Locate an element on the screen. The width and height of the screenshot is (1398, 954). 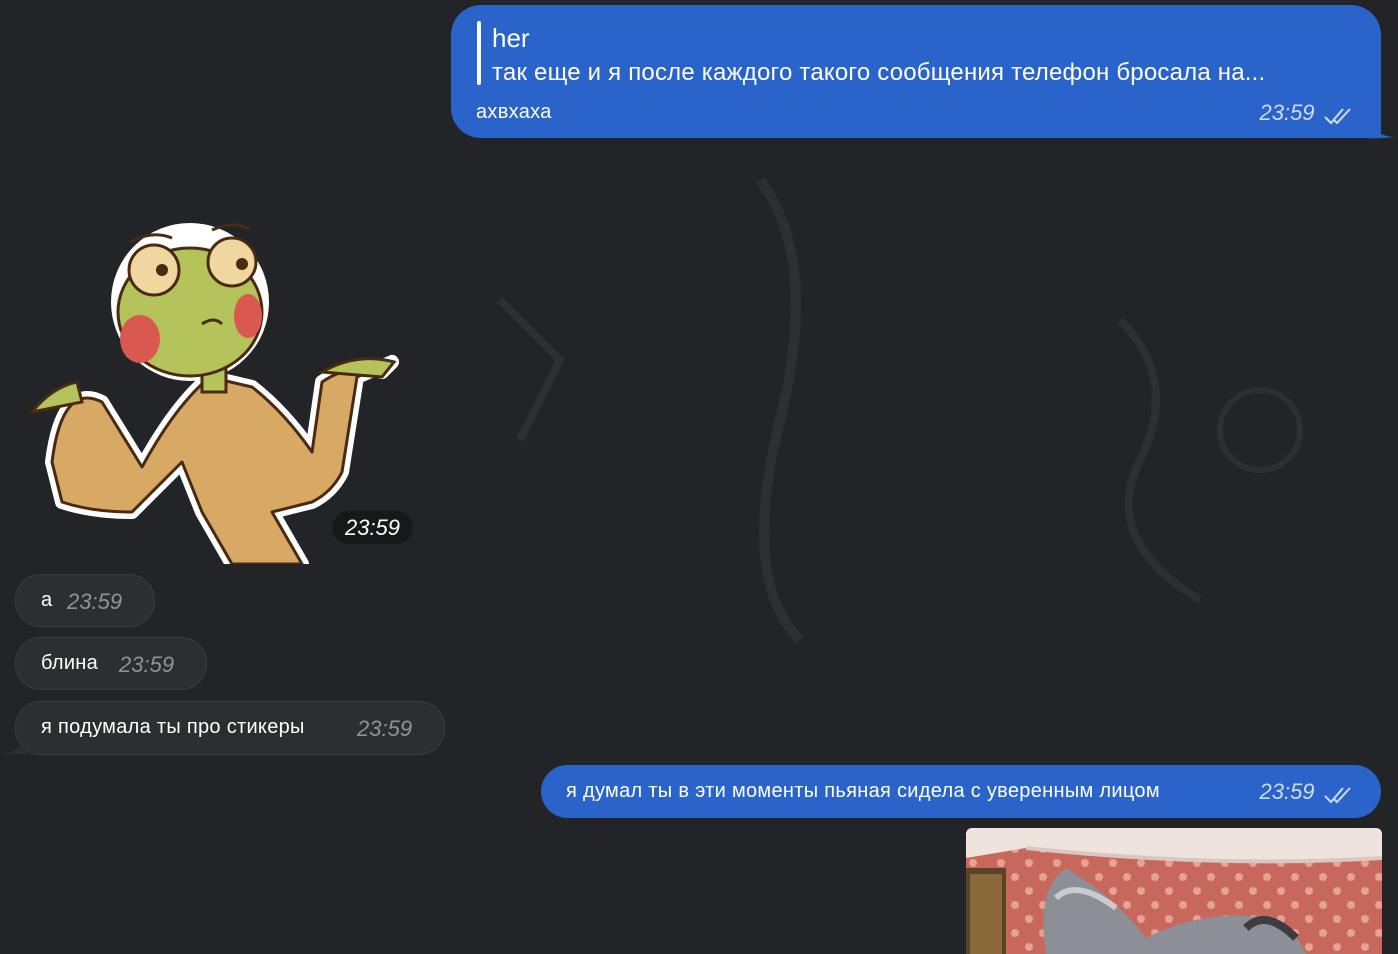
incoming-message: я подумала ты про стикеры 23:59 is located at coordinates (230, 728).